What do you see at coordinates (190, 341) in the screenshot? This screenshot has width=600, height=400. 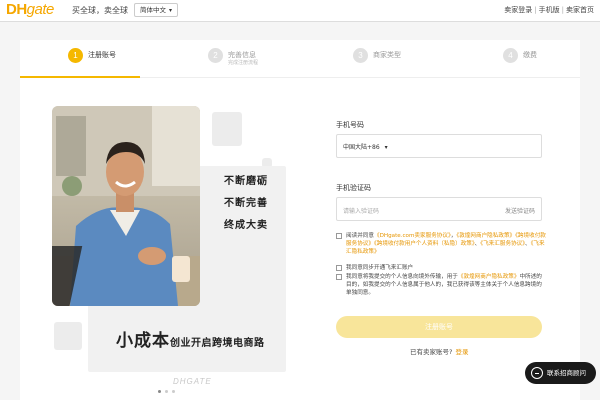 I see `banner-headline: 小成本创业开启跨境电商路` at bounding box center [190, 341].